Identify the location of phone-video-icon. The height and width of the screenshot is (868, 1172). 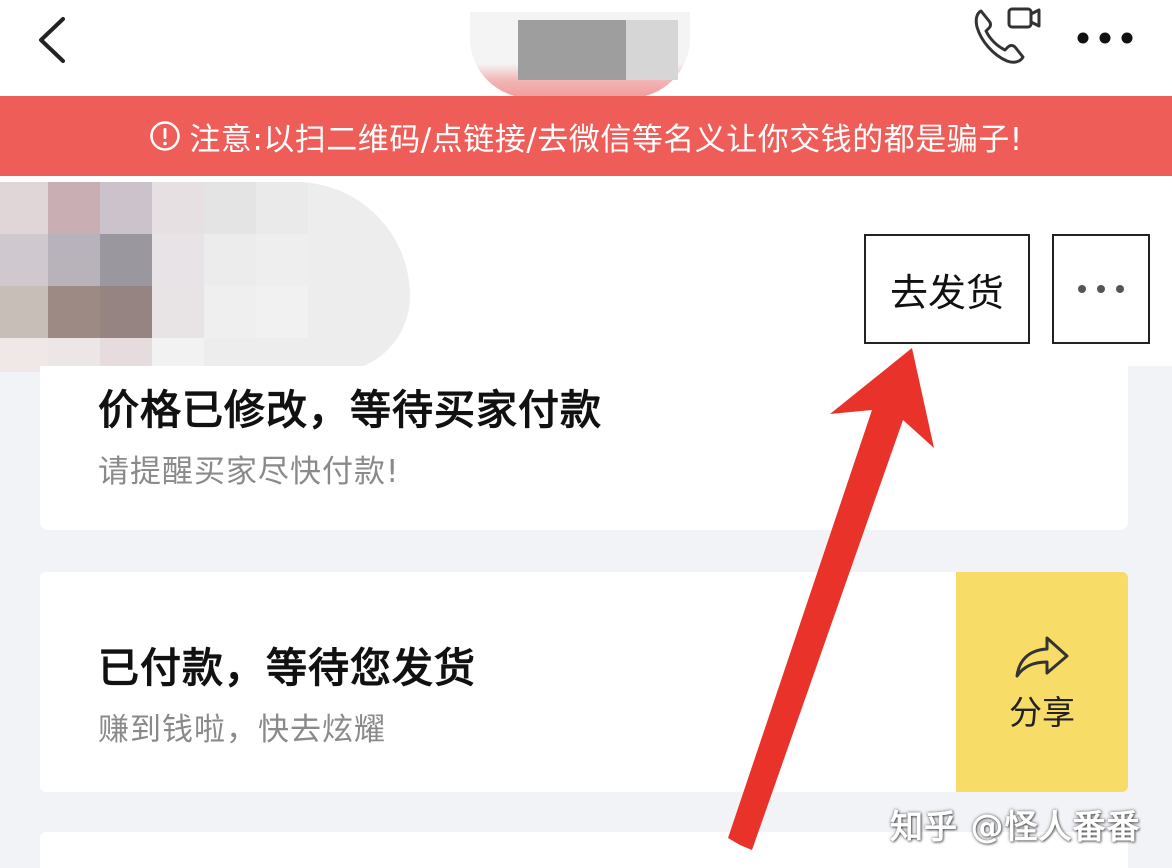
(1007, 35).